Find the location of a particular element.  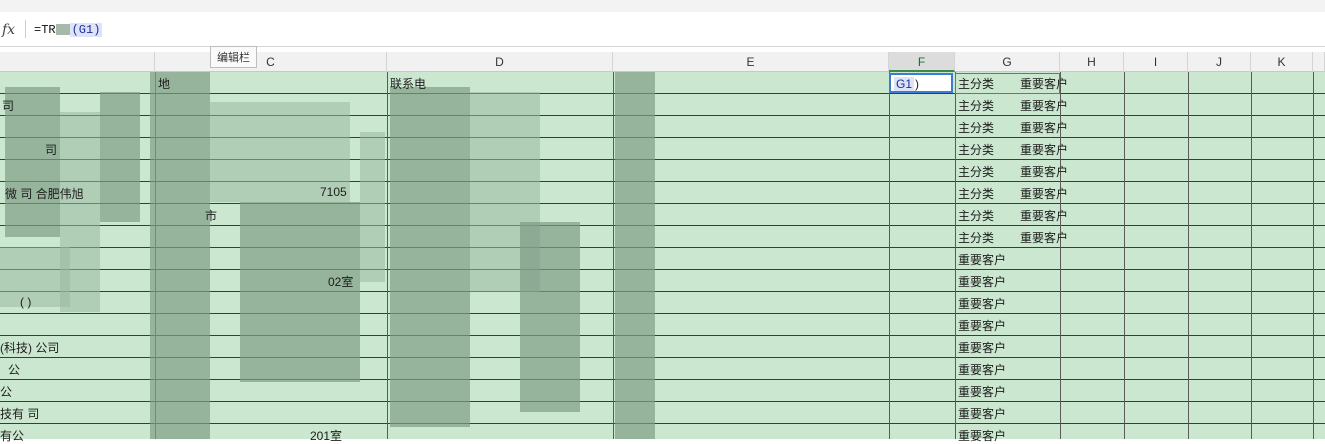

column-header-i: I is located at coordinates (1156, 62).